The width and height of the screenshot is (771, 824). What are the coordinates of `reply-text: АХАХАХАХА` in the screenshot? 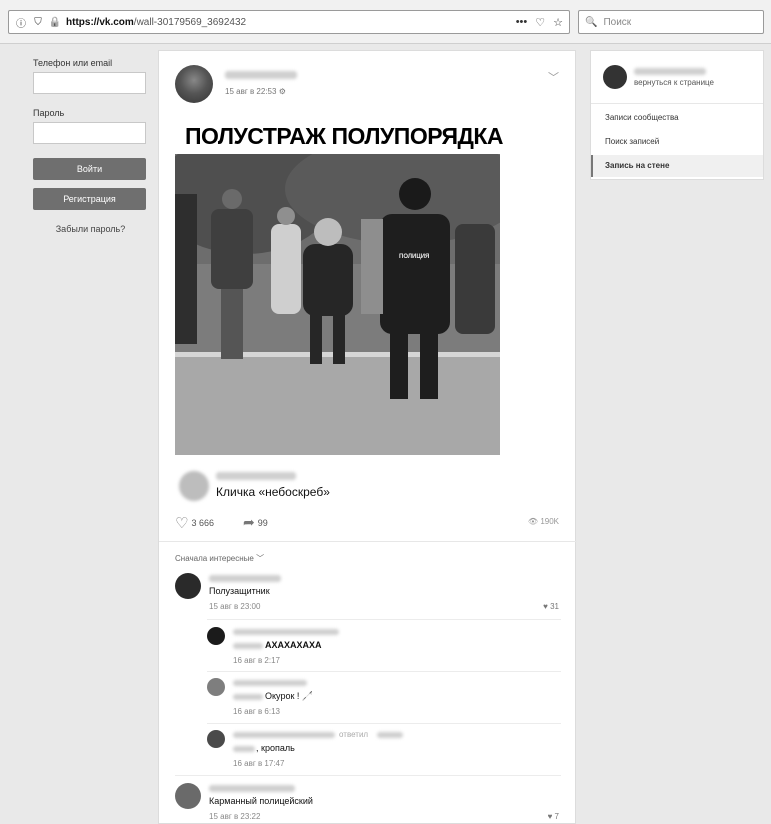 It's located at (293, 645).